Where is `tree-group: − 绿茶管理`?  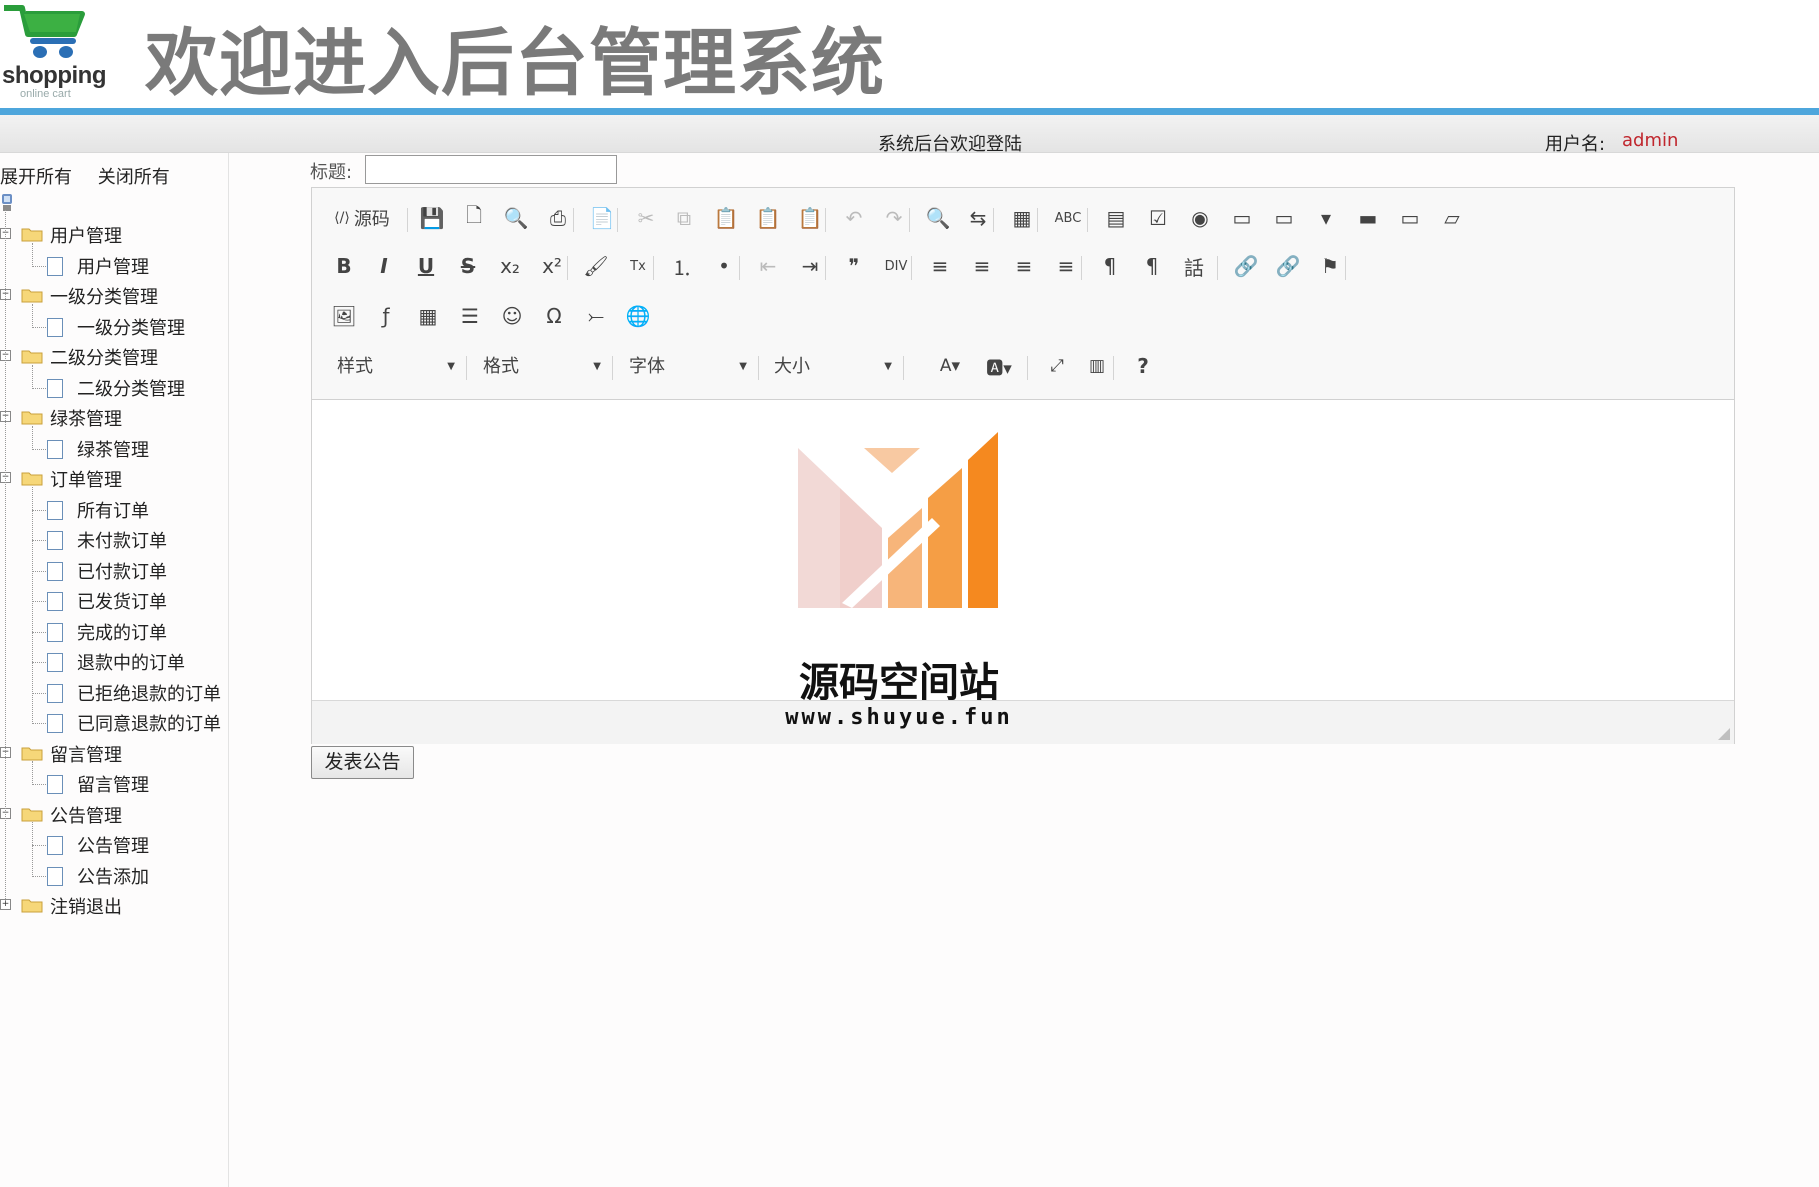
tree-group: − 绿茶管理 is located at coordinates (114, 418).